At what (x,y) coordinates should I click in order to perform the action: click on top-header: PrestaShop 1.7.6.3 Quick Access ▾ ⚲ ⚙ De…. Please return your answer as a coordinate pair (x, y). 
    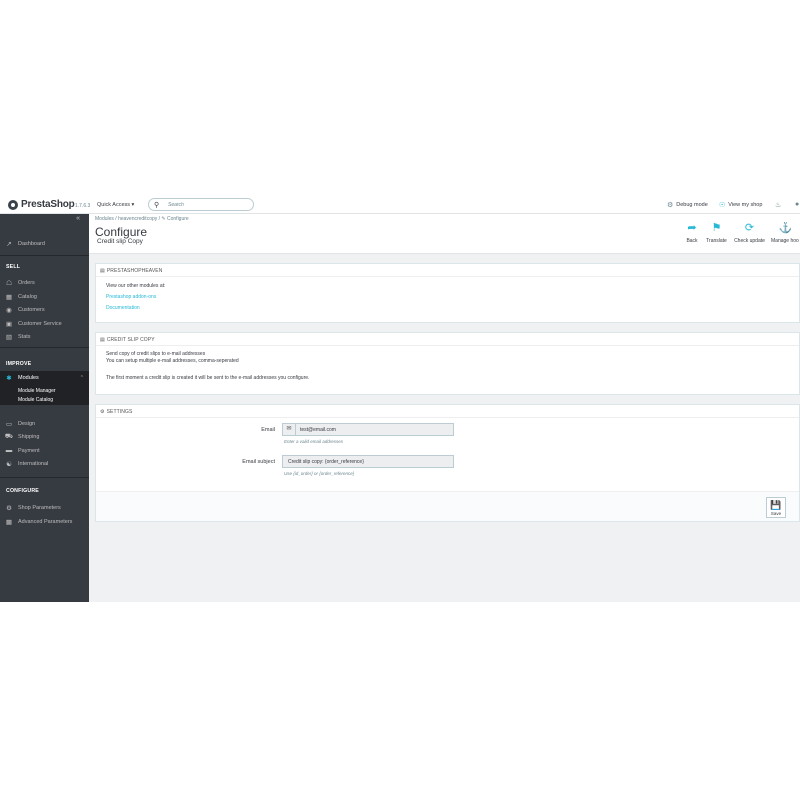
    Looking at the image, I should click on (400, 205).